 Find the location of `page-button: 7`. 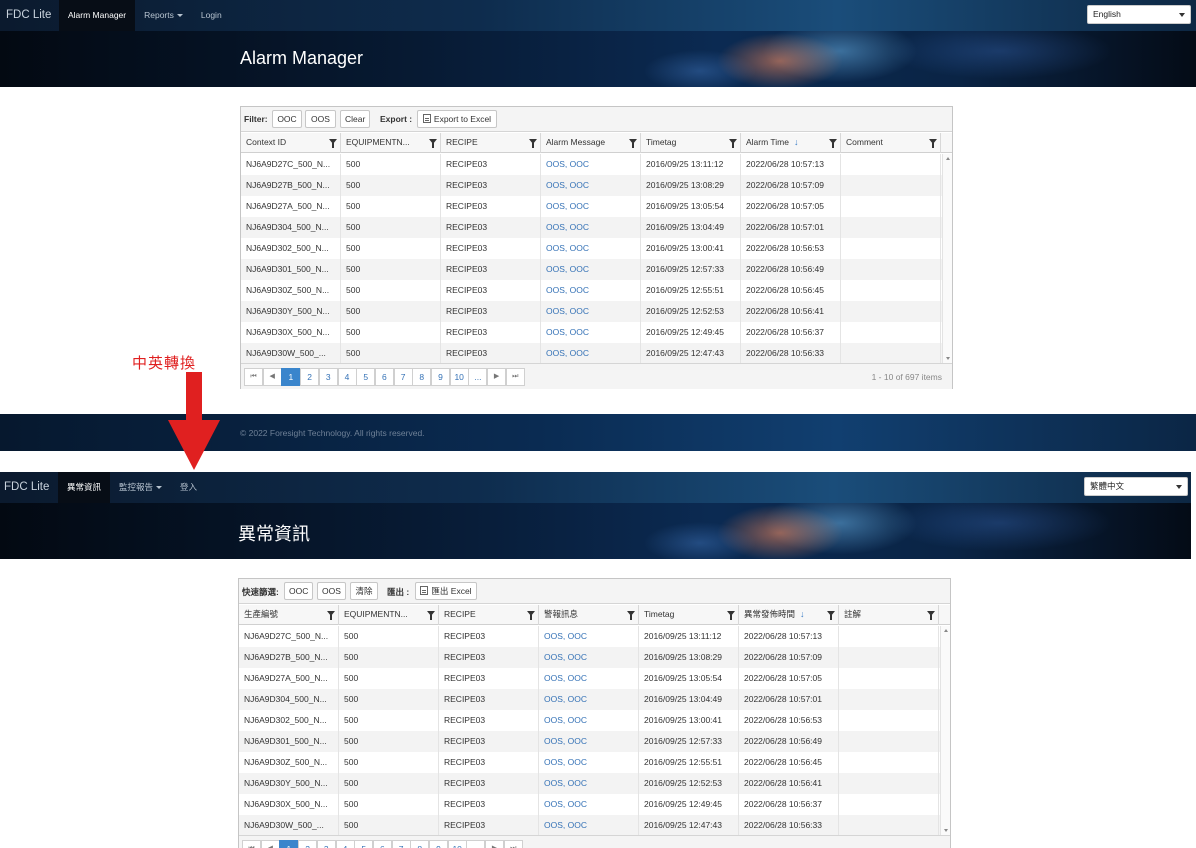

page-button: 7 is located at coordinates (403, 377).